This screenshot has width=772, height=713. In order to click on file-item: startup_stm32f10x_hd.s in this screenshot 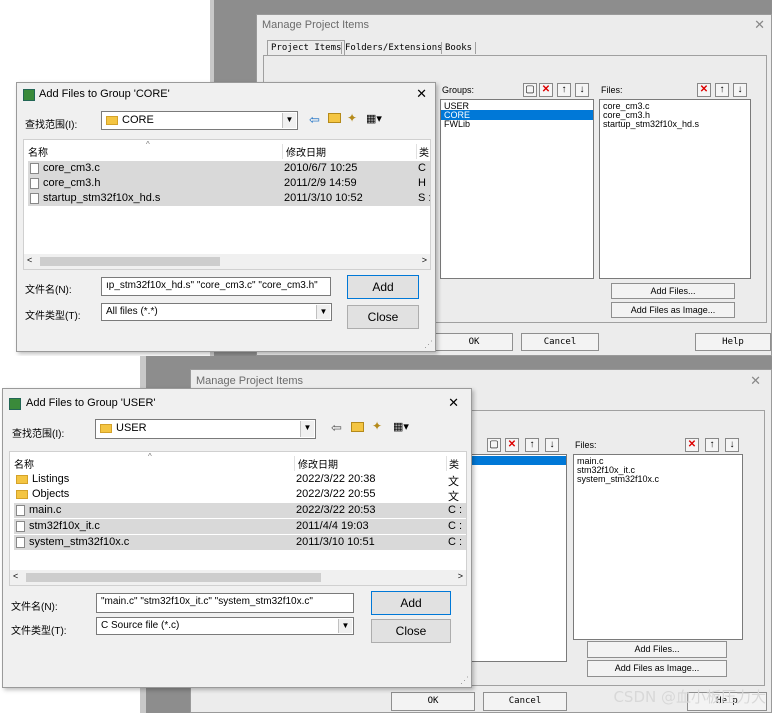, I will do `click(651, 124)`.